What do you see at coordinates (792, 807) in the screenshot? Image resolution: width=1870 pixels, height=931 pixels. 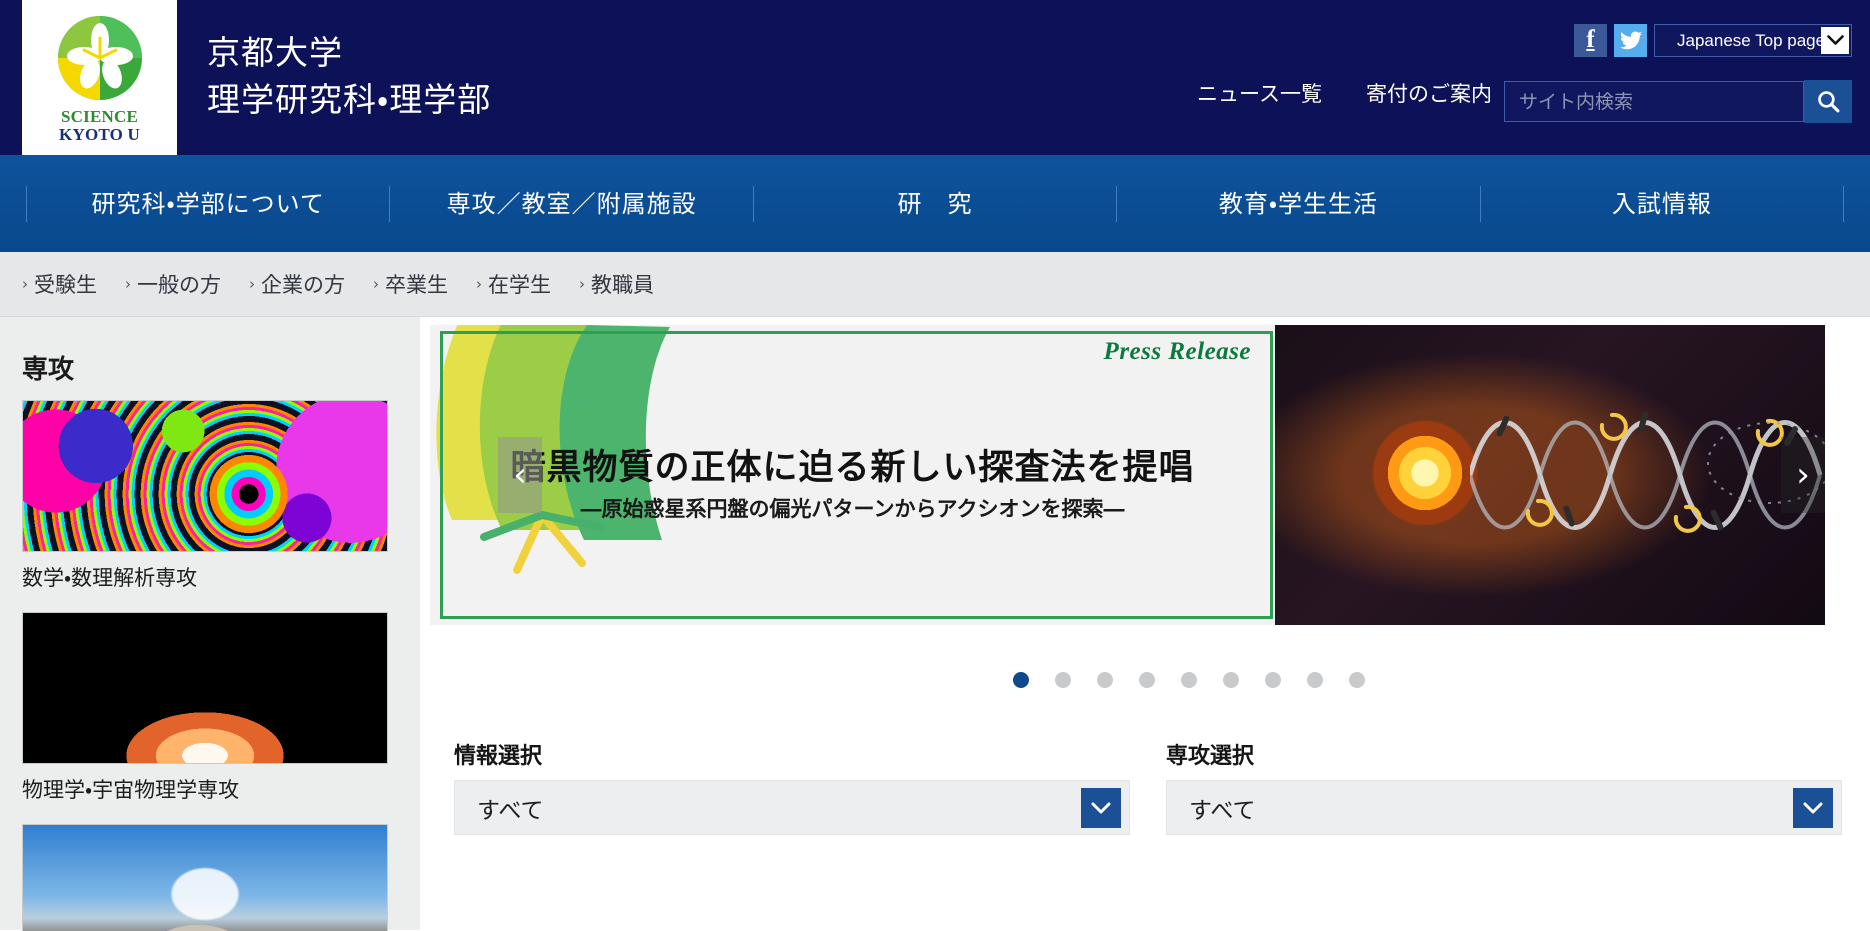 I see `information-category-select: すべて` at bounding box center [792, 807].